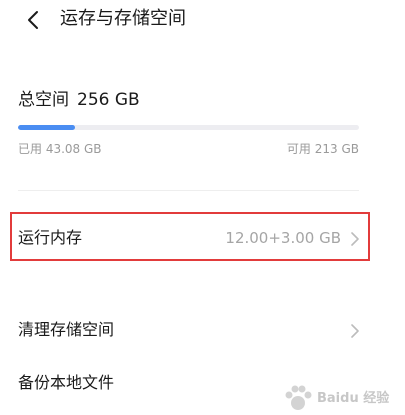 This screenshot has width=405, height=415. I want to click on page-title: 运存与存储空间, so click(123, 18).